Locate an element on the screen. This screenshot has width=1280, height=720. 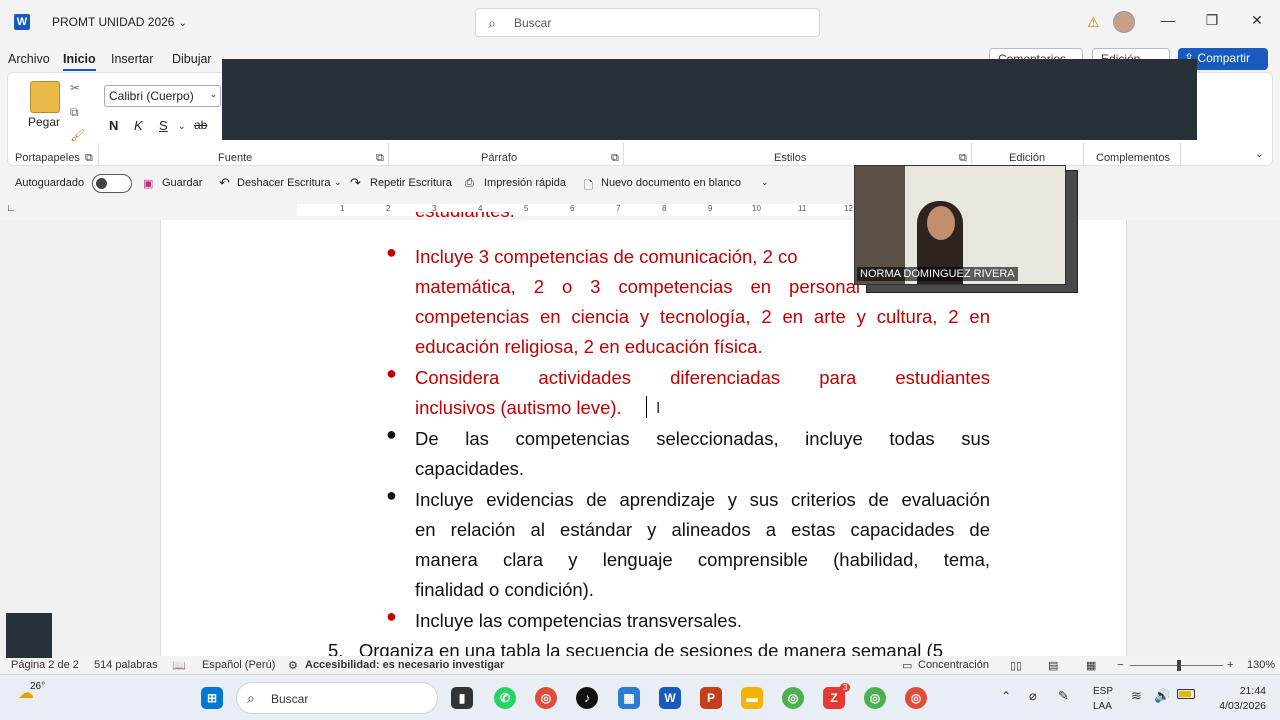
read-mode-icon: ▯▯ is located at coordinates (1016, 665).